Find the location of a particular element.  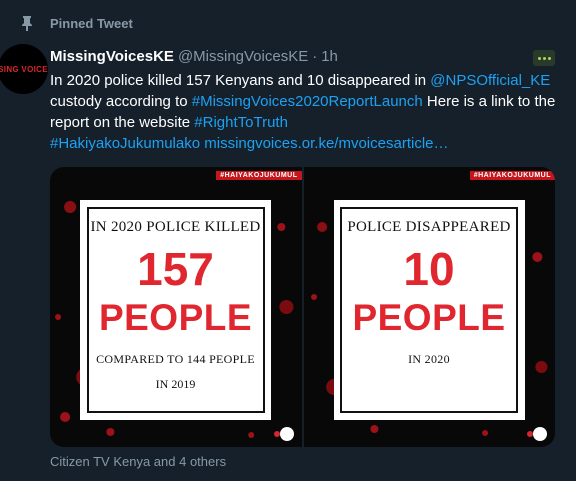

tweet-header: MissingVoicesKE @MissingVoicesKE · 1h is located at coordinates (194, 56).